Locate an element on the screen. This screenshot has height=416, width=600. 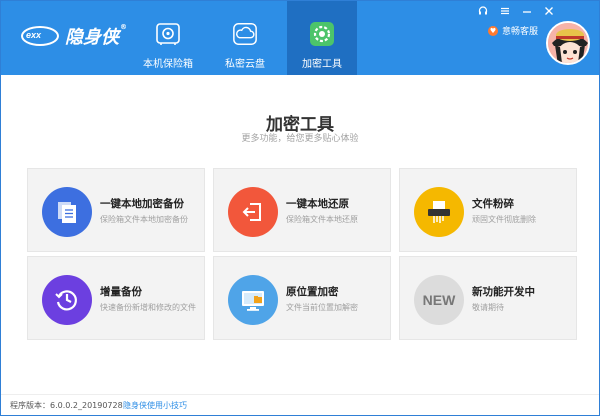
monitor-folder-icon is located at coordinates (253, 300).